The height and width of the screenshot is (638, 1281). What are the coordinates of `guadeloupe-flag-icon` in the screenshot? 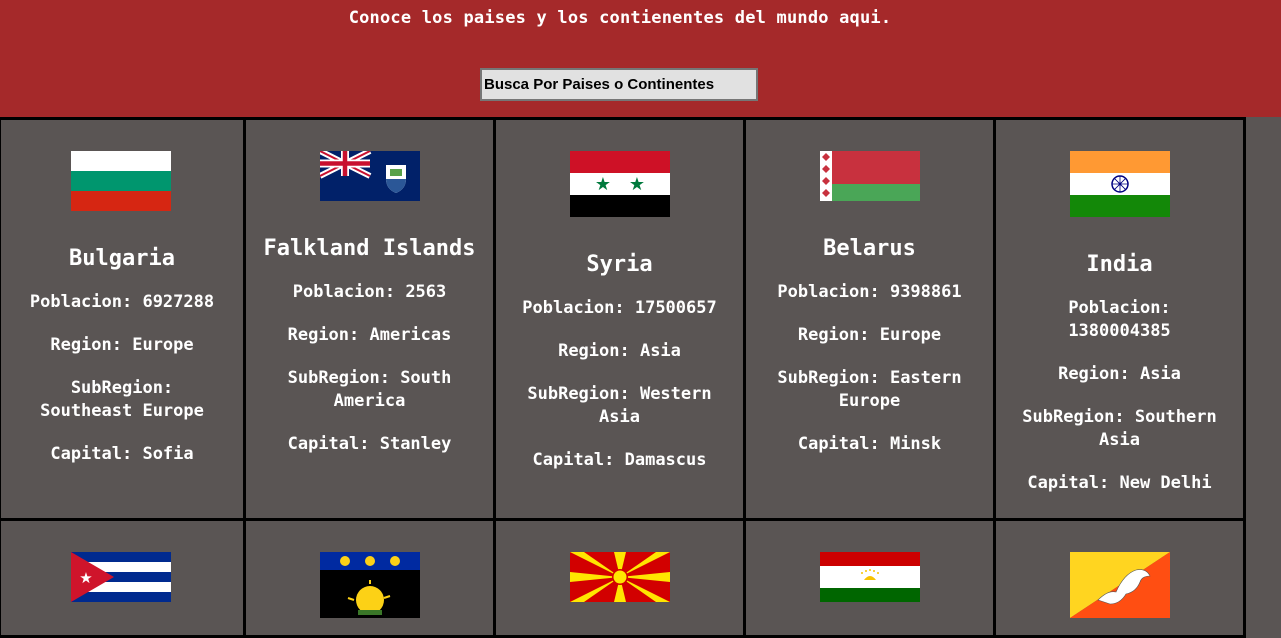 It's located at (370, 585).